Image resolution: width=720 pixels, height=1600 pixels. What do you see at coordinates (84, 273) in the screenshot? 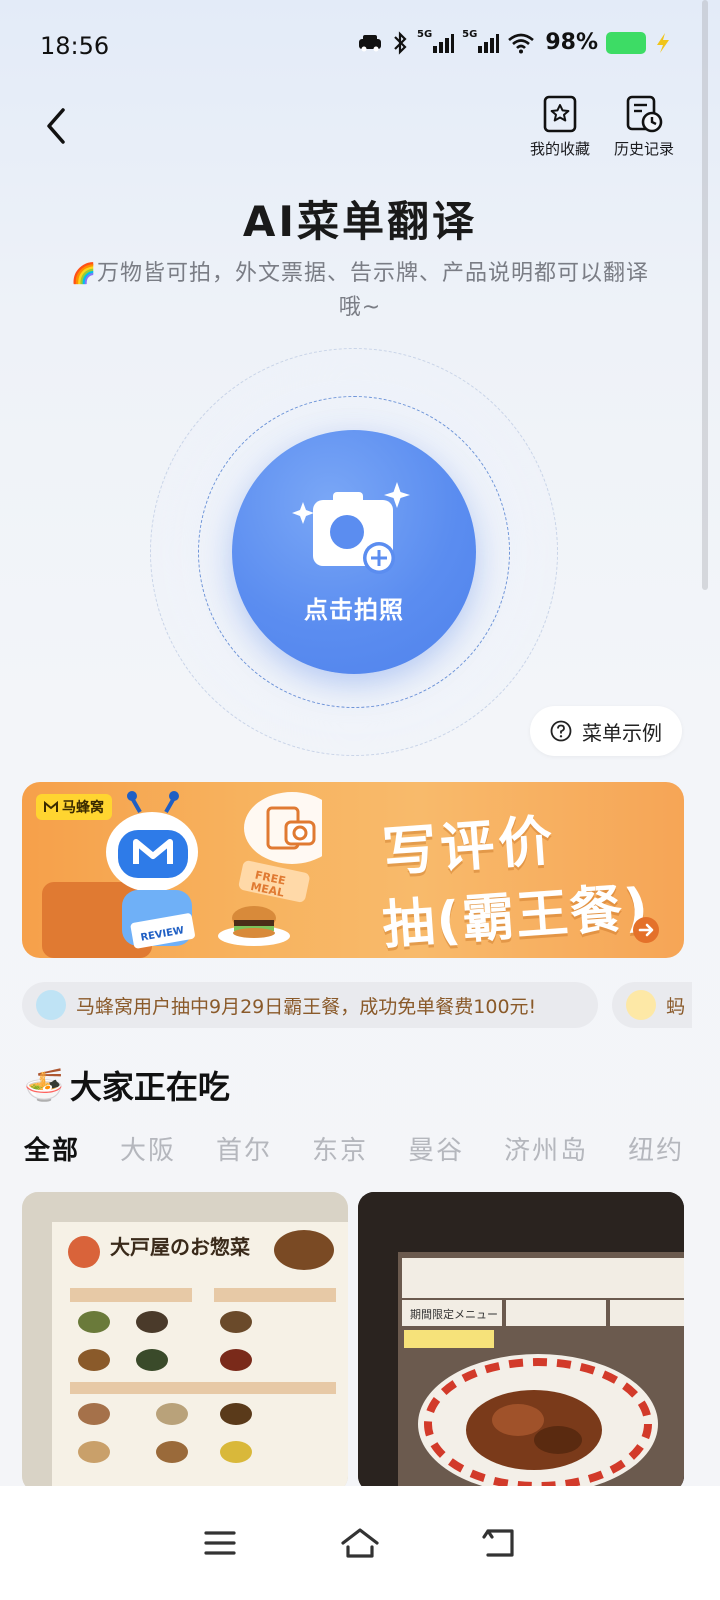
I see `rainbow-icon: 🌈` at bounding box center [84, 273].